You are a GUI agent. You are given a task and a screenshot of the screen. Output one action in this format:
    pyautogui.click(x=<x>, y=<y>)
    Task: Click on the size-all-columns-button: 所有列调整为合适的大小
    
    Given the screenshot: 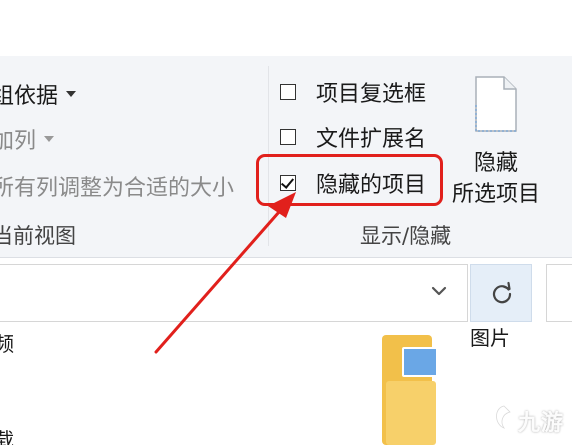 What is the action you would take?
    pyautogui.click(x=117, y=186)
    